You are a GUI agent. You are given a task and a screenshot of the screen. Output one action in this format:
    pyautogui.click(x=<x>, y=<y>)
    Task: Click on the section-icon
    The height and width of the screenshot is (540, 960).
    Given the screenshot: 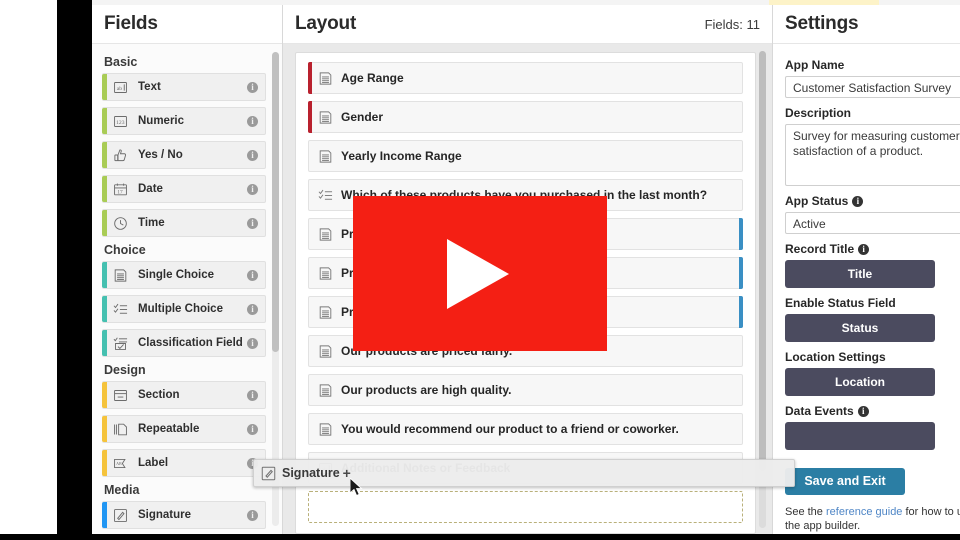 What is the action you would take?
    pyautogui.click(x=120, y=395)
    